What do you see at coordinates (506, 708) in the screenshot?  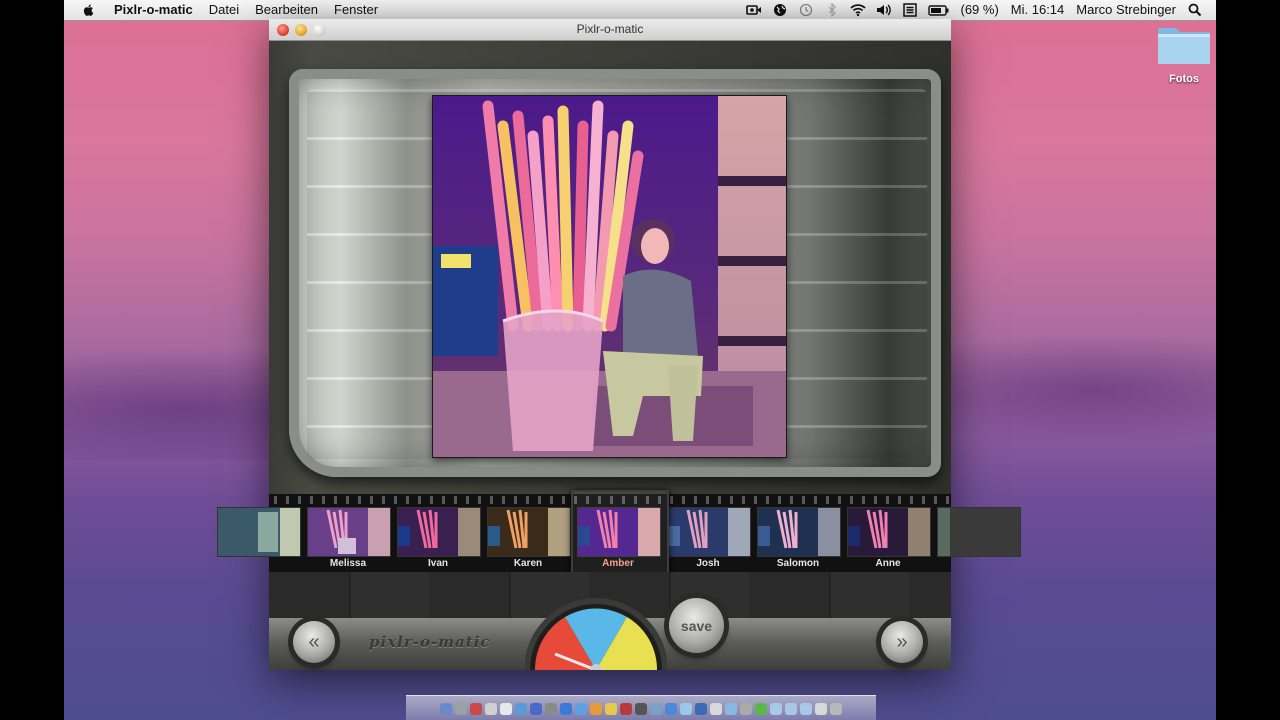 I see `calendar-icon` at bounding box center [506, 708].